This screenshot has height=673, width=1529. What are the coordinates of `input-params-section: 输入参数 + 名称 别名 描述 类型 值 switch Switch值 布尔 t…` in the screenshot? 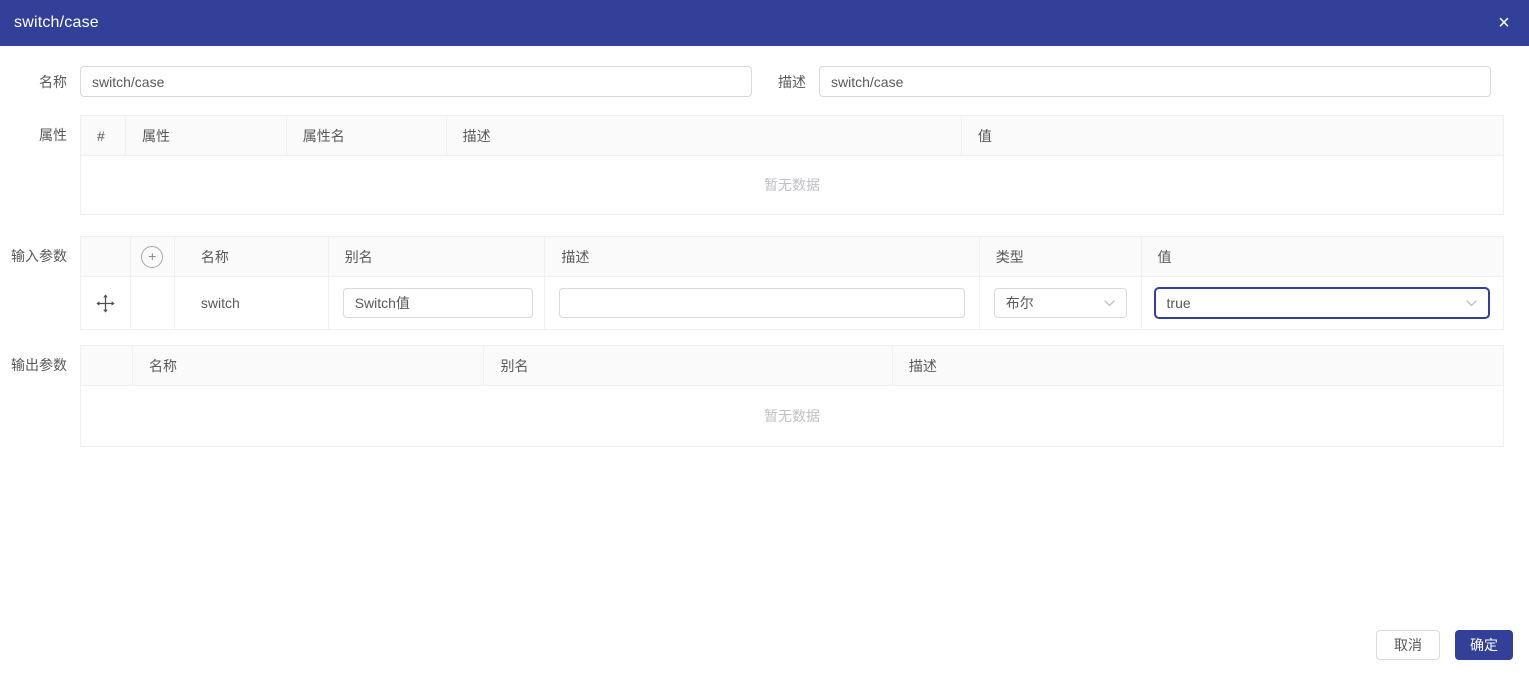 It's located at (764, 283).